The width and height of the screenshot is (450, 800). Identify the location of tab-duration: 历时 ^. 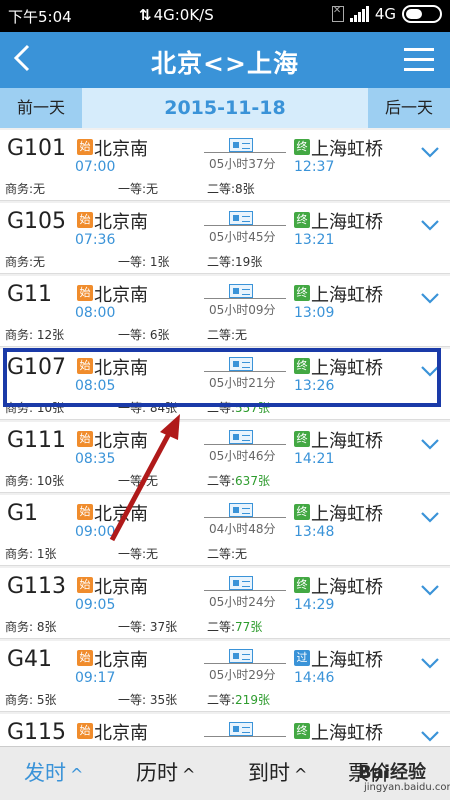
(165, 772).